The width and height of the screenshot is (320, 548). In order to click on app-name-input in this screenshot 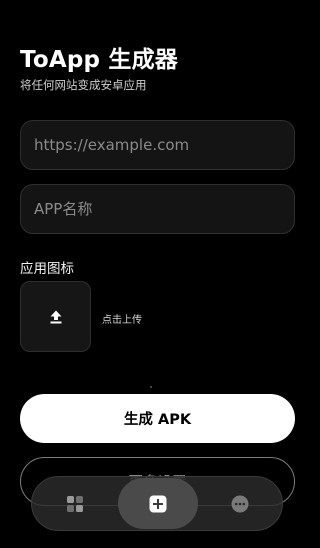, I will do `click(157, 209)`.